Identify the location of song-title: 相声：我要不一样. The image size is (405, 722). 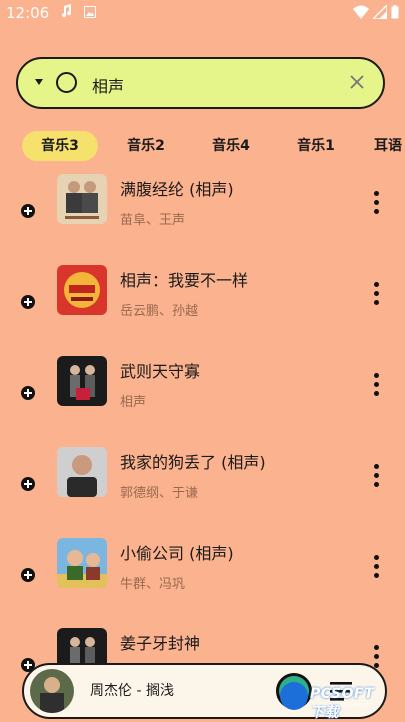
(184, 280).